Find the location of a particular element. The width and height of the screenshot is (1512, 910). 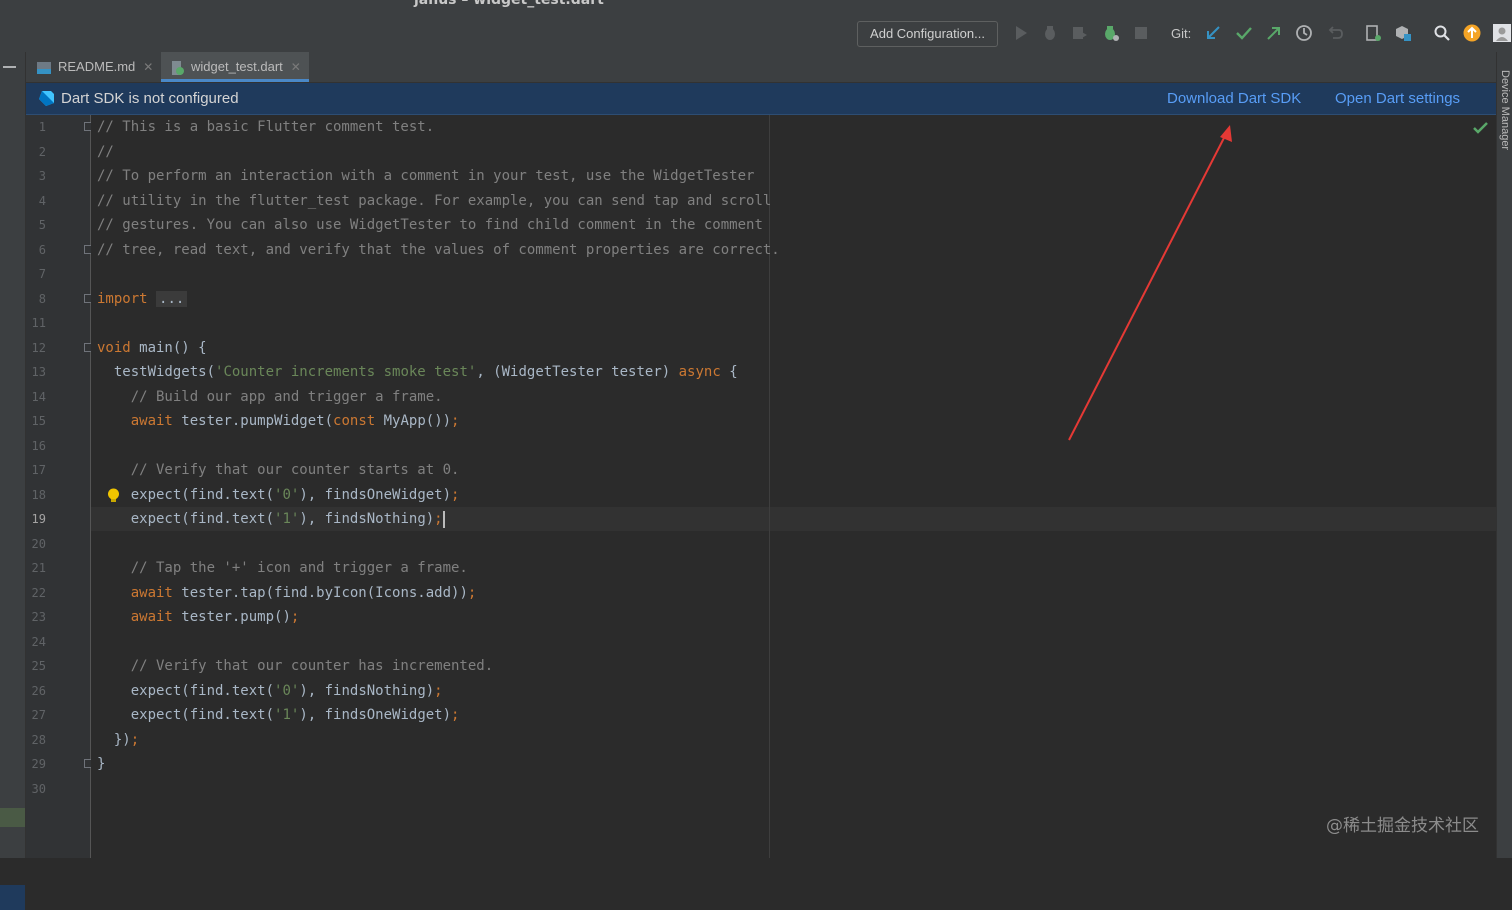

markdown-file-icon is located at coordinates (44, 67).